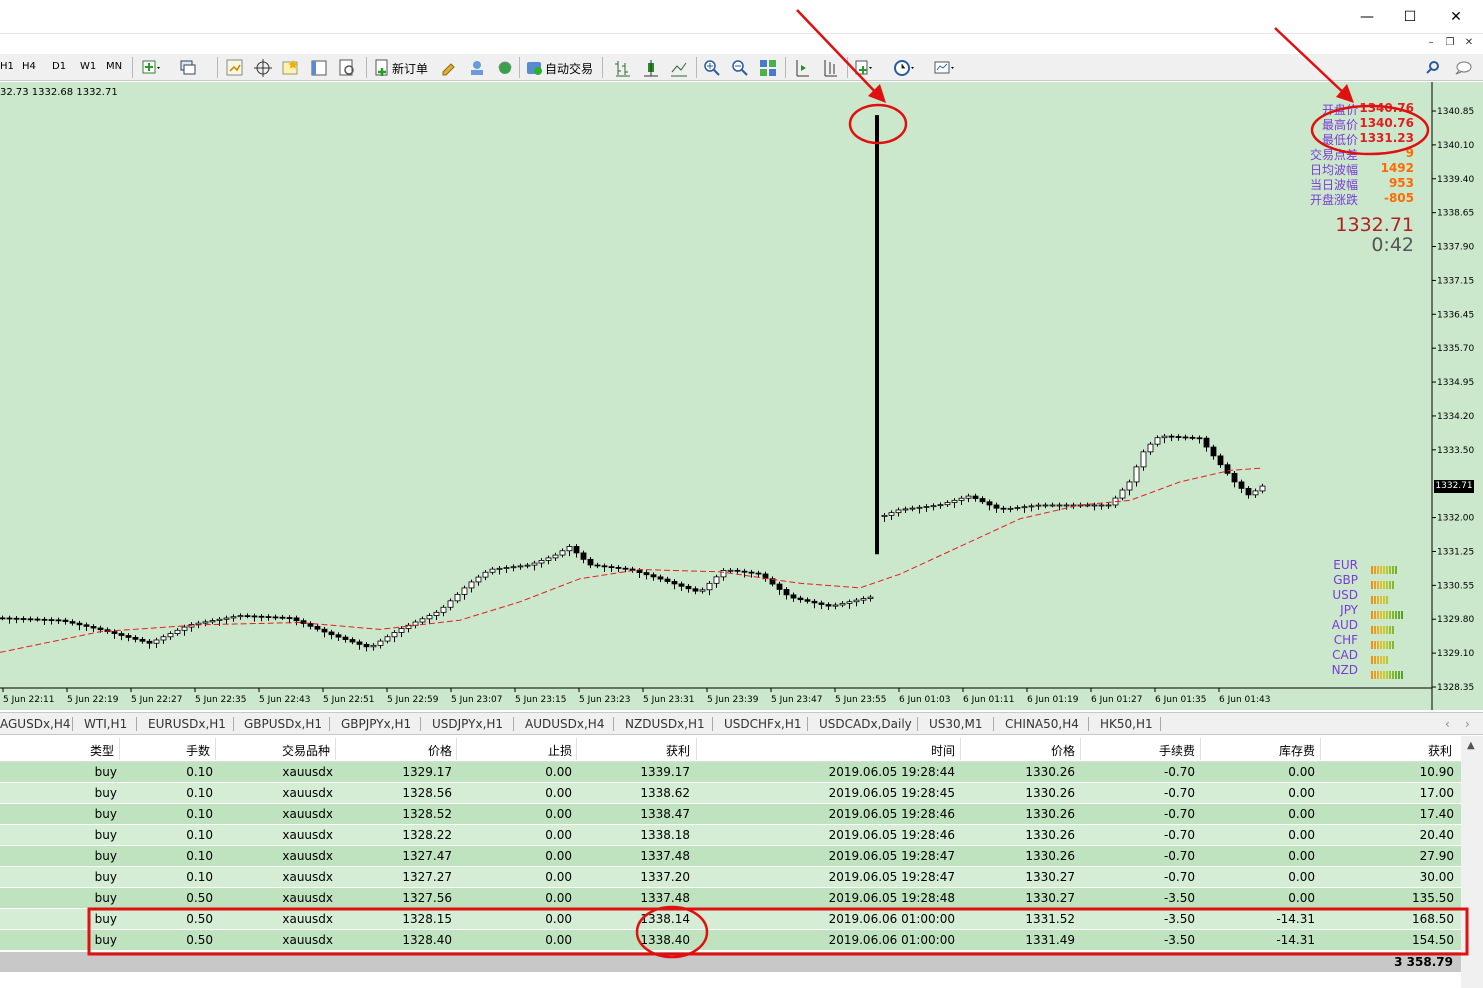 The height and width of the screenshot is (988, 1483). Describe the element at coordinates (1431, 43) in the screenshot. I see `mdi-minimize-icon: –` at that location.